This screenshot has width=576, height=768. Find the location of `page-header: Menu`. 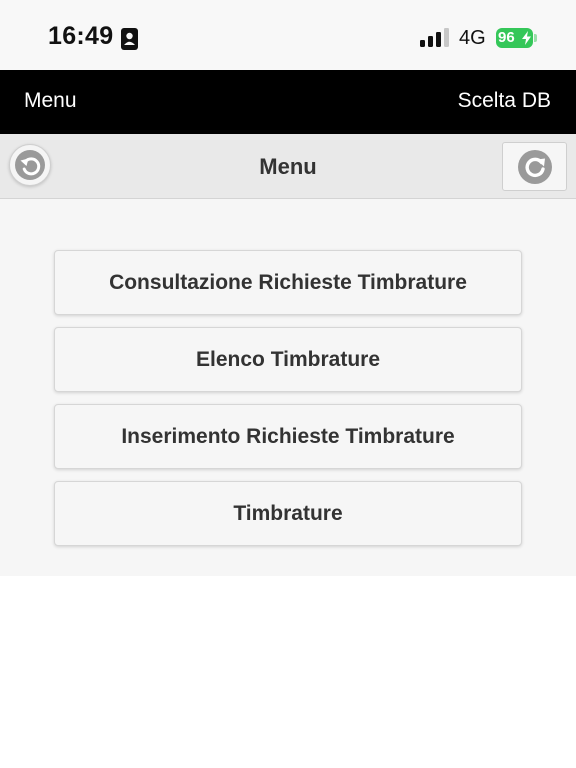

page-header: Menu is located at coordinates (288, 166).